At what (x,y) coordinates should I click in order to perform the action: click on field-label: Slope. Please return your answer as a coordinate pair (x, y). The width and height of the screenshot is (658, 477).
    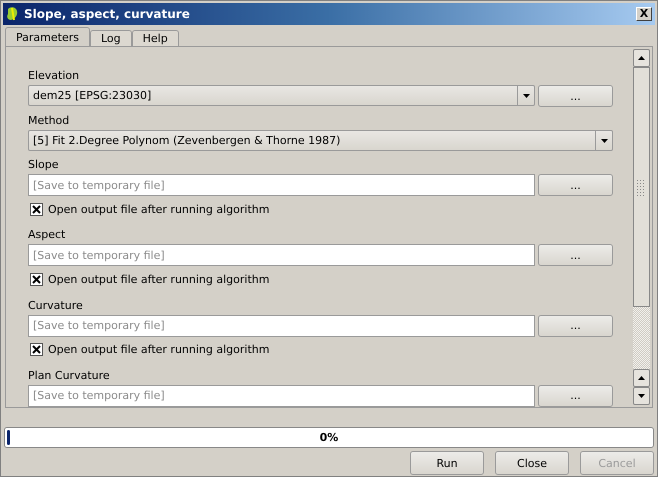
    Looking at the image, I should click on (44, 164).